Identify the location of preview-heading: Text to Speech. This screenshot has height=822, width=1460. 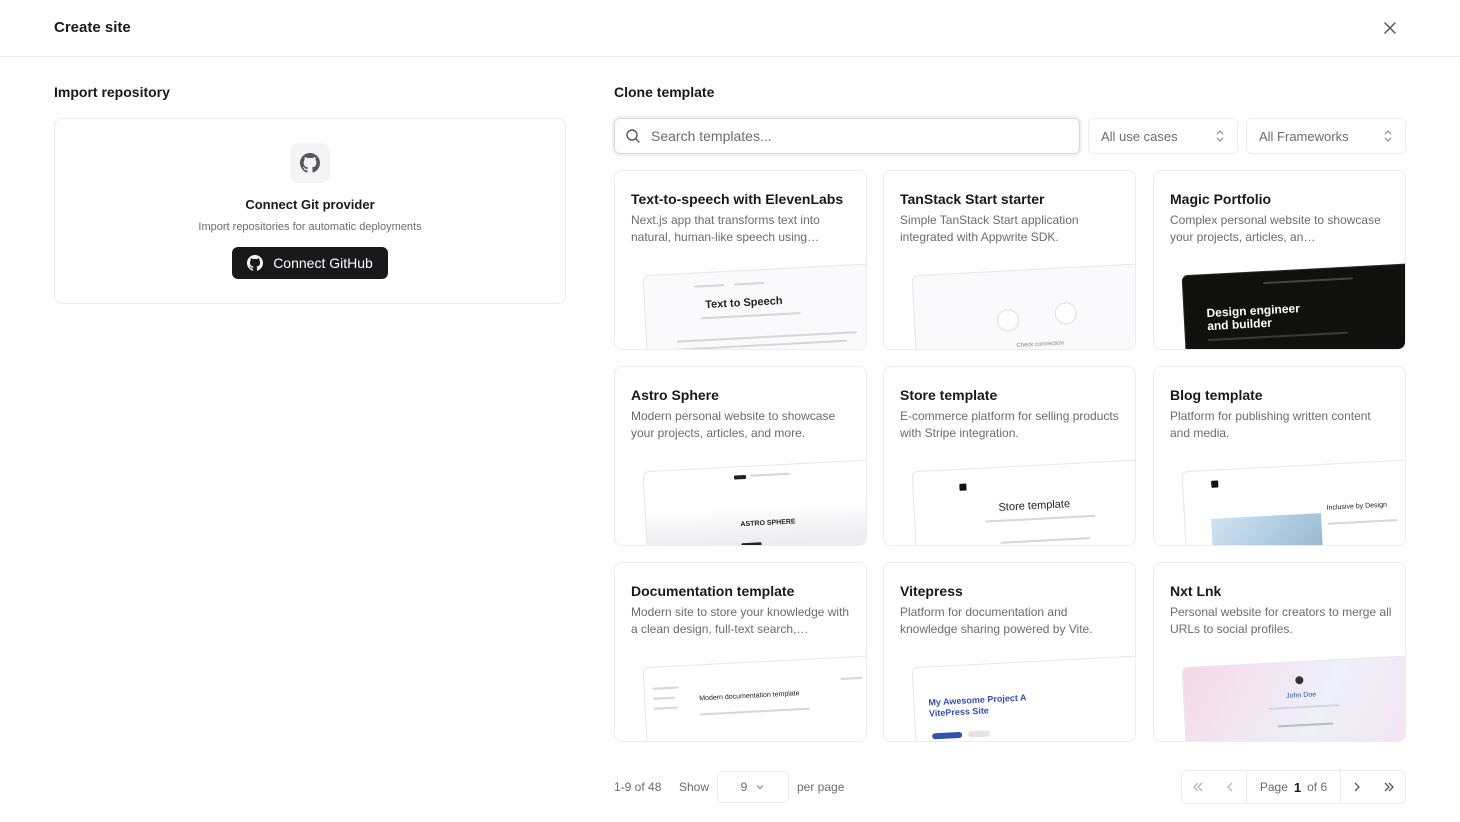
(743, 303).